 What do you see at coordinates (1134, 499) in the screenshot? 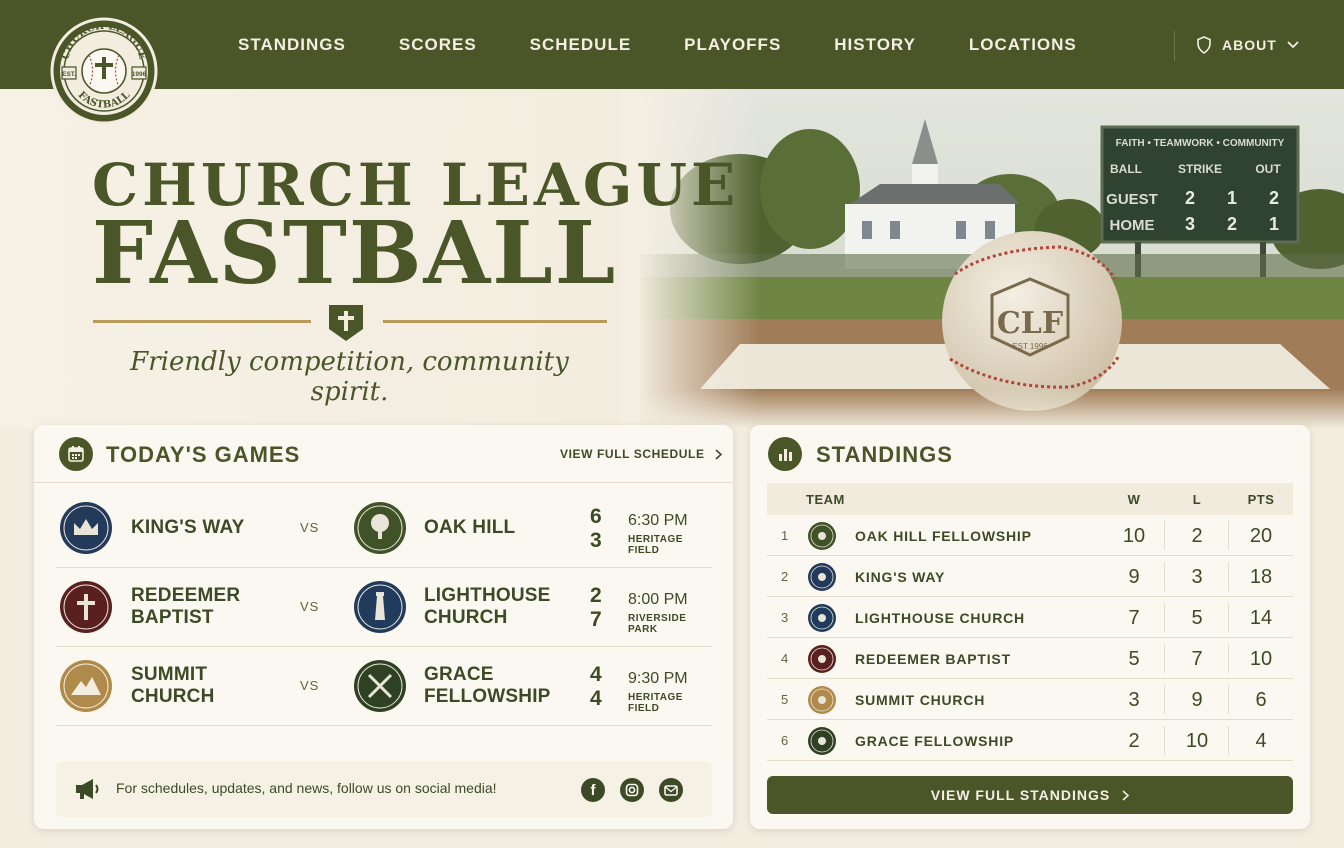
I see `col-w: W` at bounding box center [1134, 499].